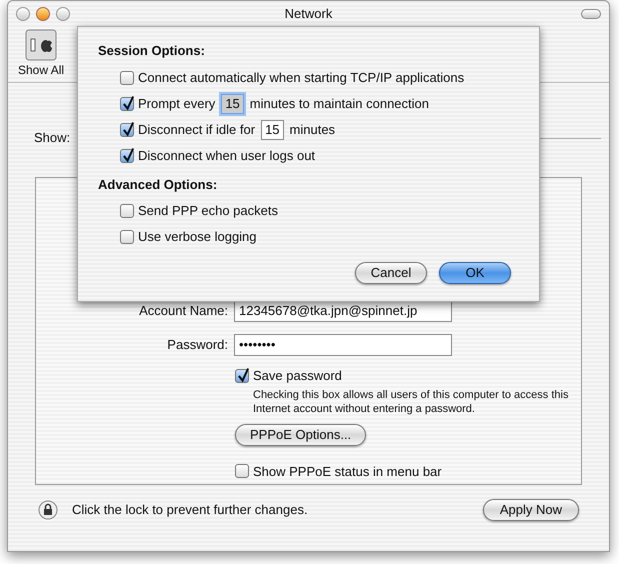 The height and width of the screenshot is (564, 619). I want to click on ok-button: OK, so click(475, 273).